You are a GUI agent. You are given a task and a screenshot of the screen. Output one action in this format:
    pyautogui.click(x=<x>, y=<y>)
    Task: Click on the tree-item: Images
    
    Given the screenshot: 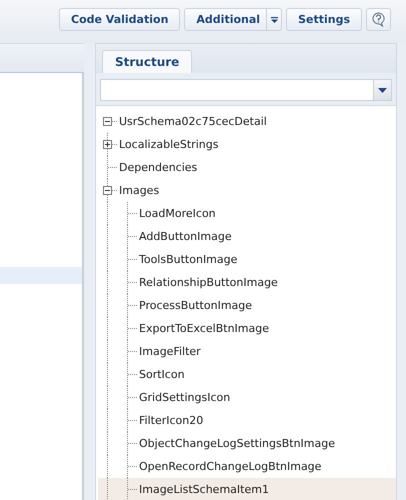 What is the action you would take?
    pyautogui.click(x=139, y=190)
    